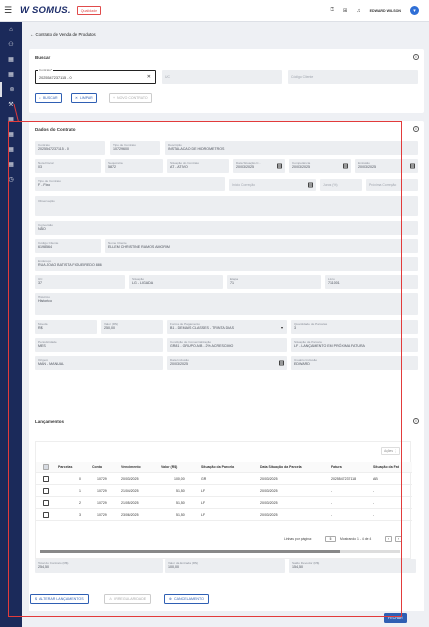  Describe the element at coordinates (84, 98) in the screenshot. I see `clear-button: ✕ LIMPAR` at that location.